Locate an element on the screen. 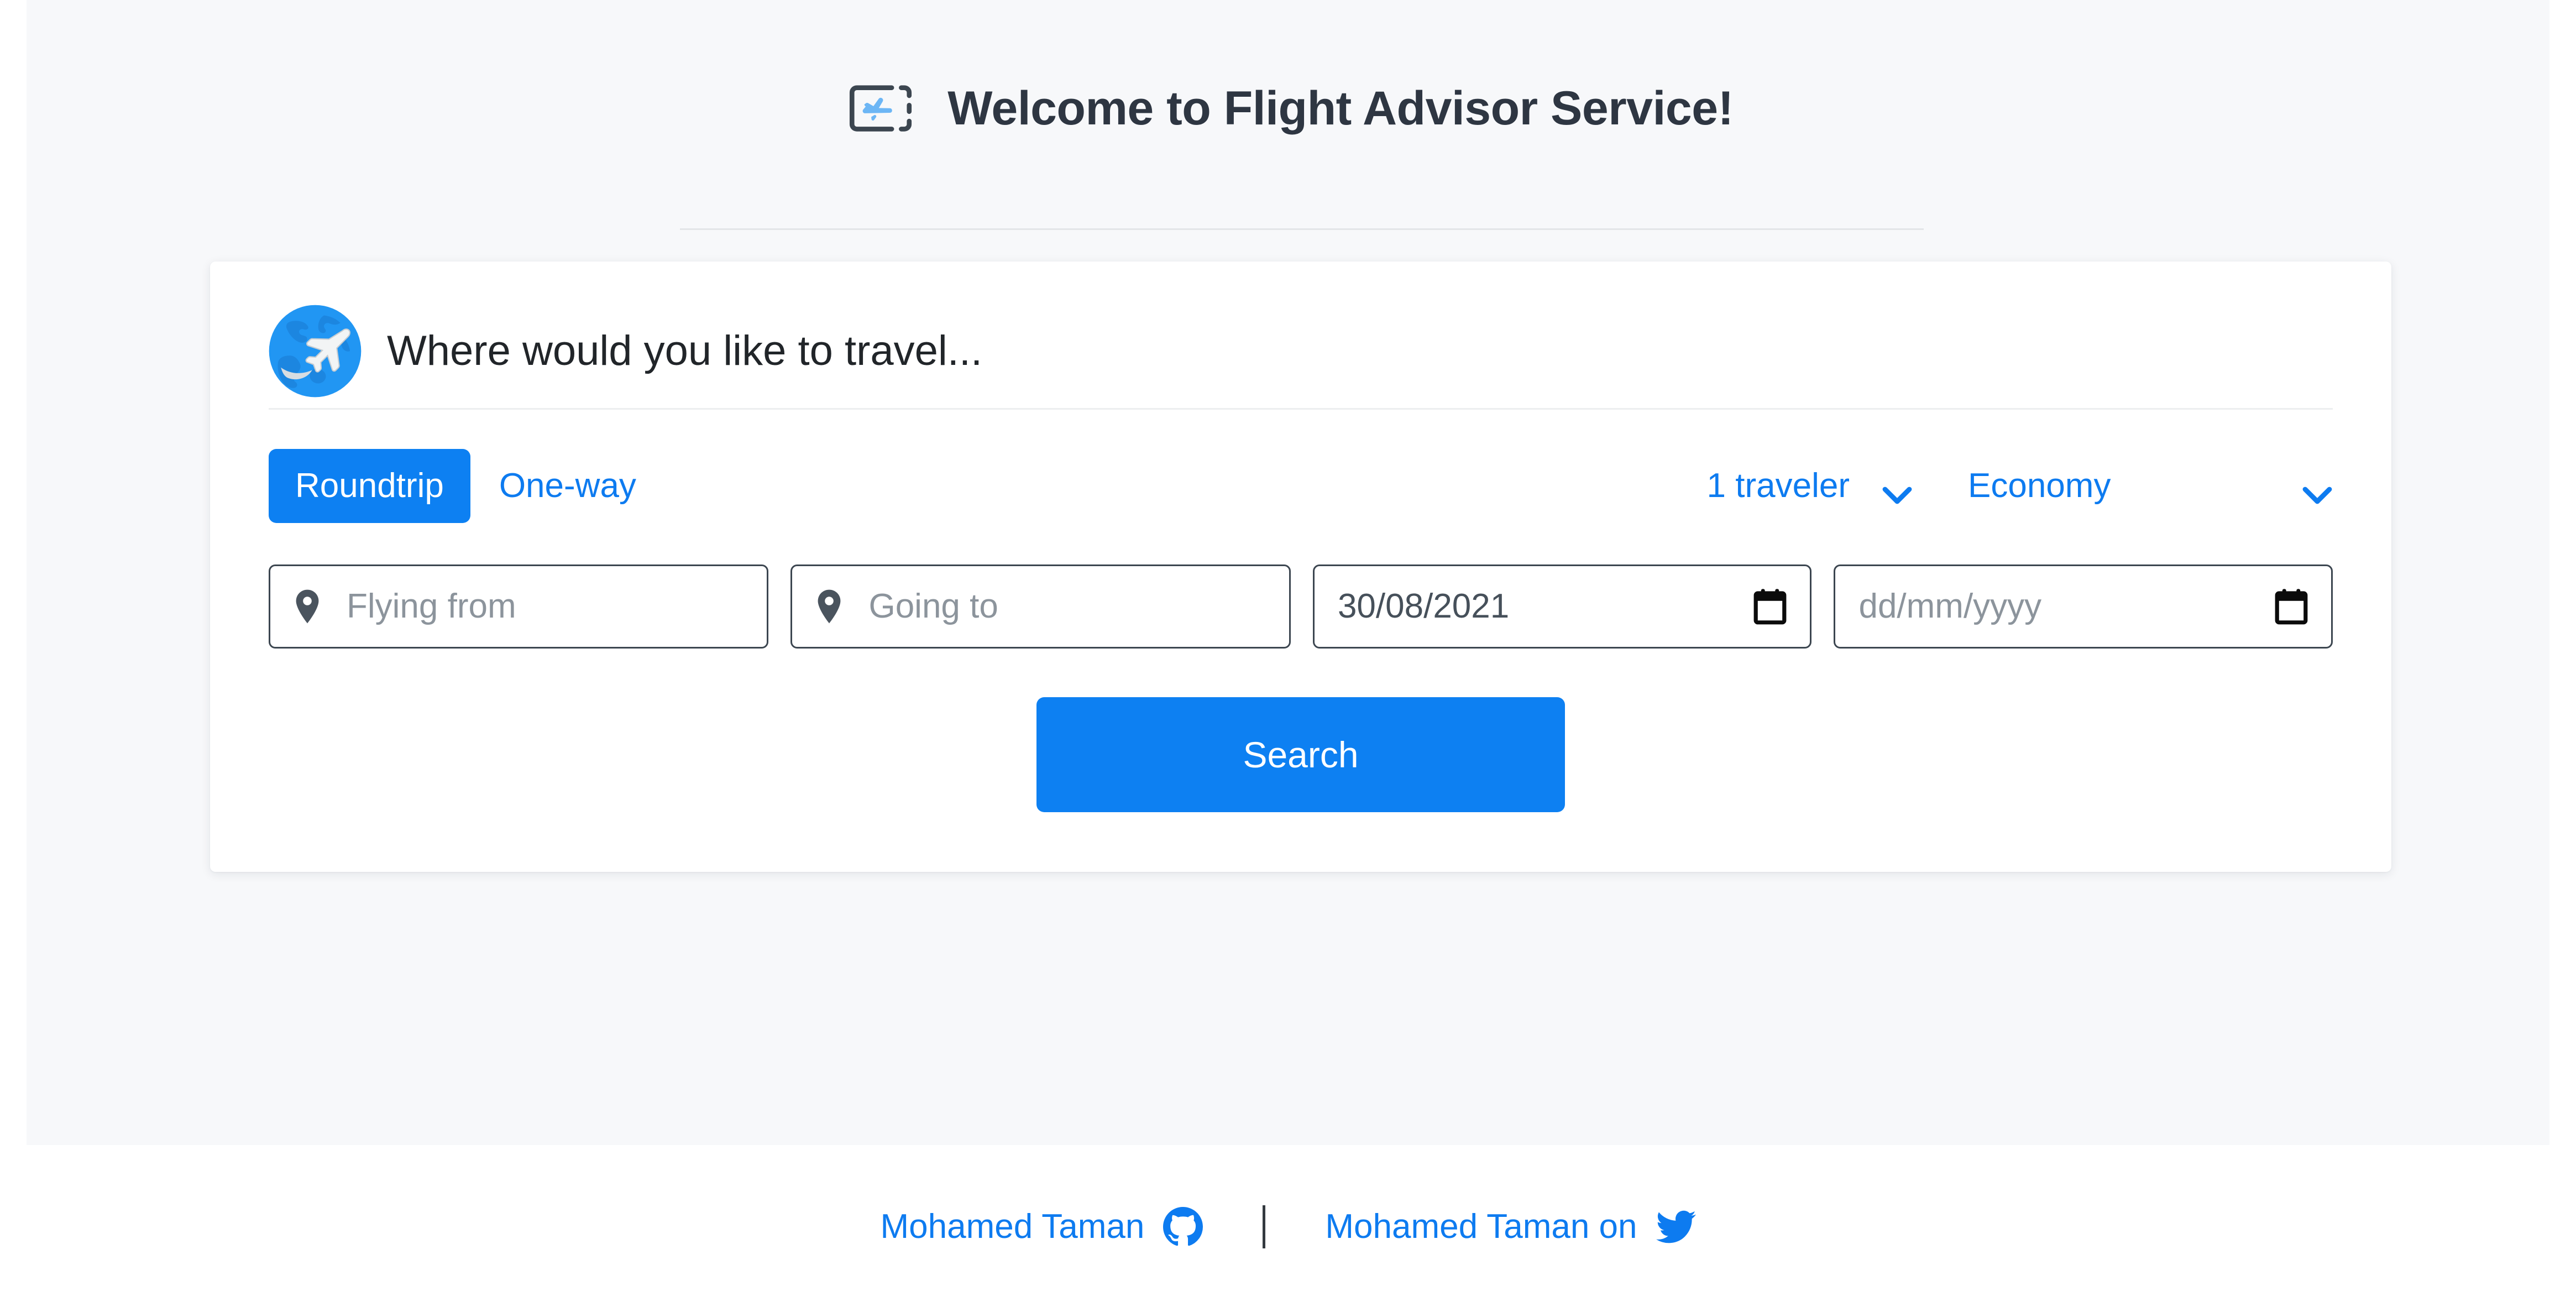  depart-date-field: 30/08/2021 is located at coordinates (1562, 606).